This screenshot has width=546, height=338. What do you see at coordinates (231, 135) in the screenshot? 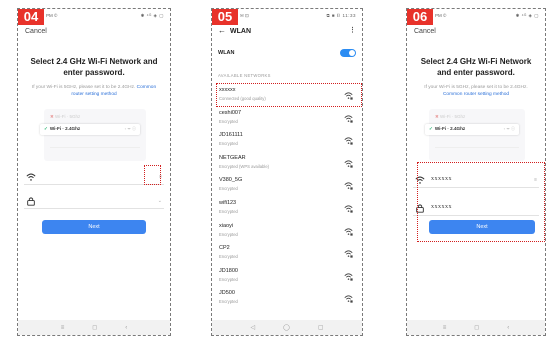
I see `network-name: JD161111` at bounding box center [231, 135].